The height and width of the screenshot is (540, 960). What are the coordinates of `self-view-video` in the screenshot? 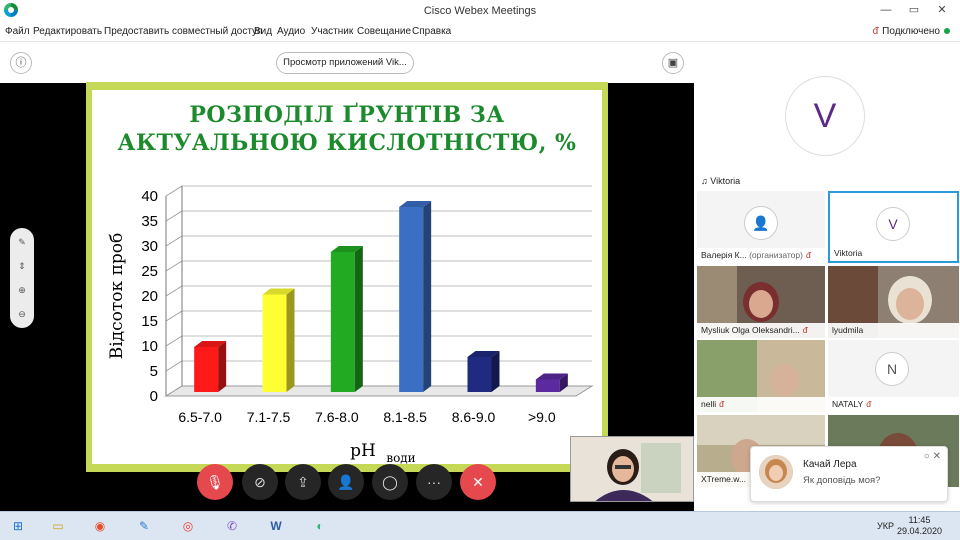 It's located at (632, 469).